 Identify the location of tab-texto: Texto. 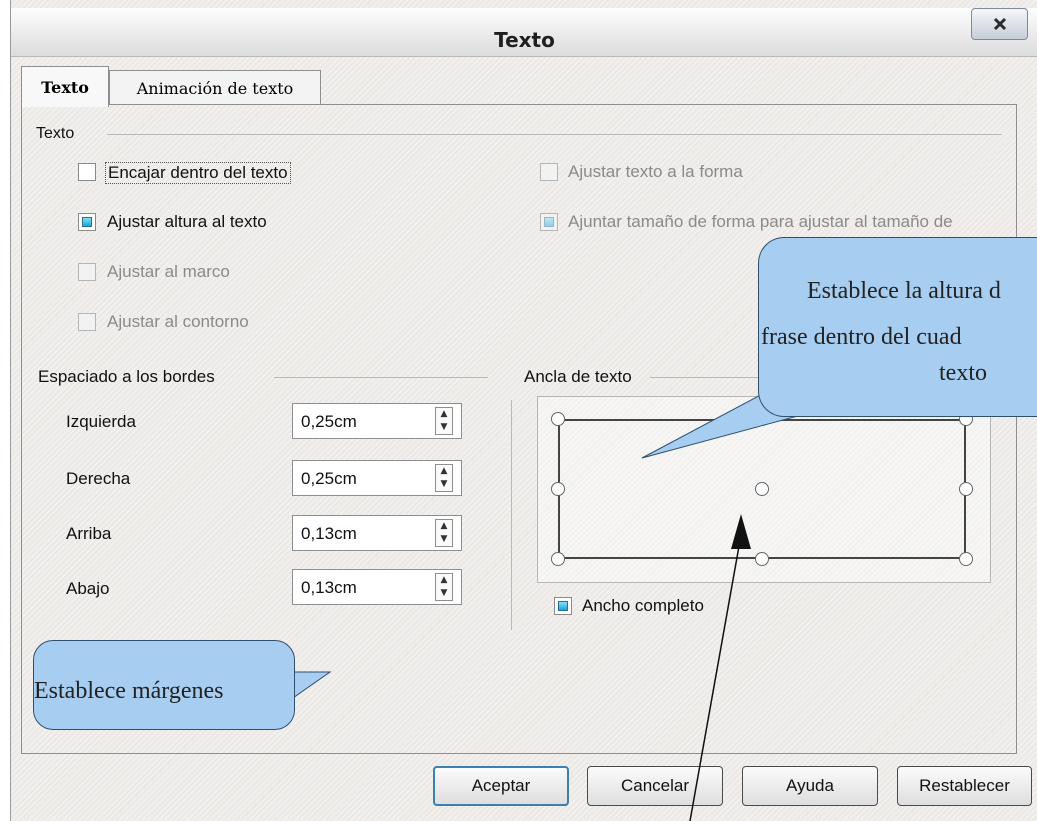
(65, 86).